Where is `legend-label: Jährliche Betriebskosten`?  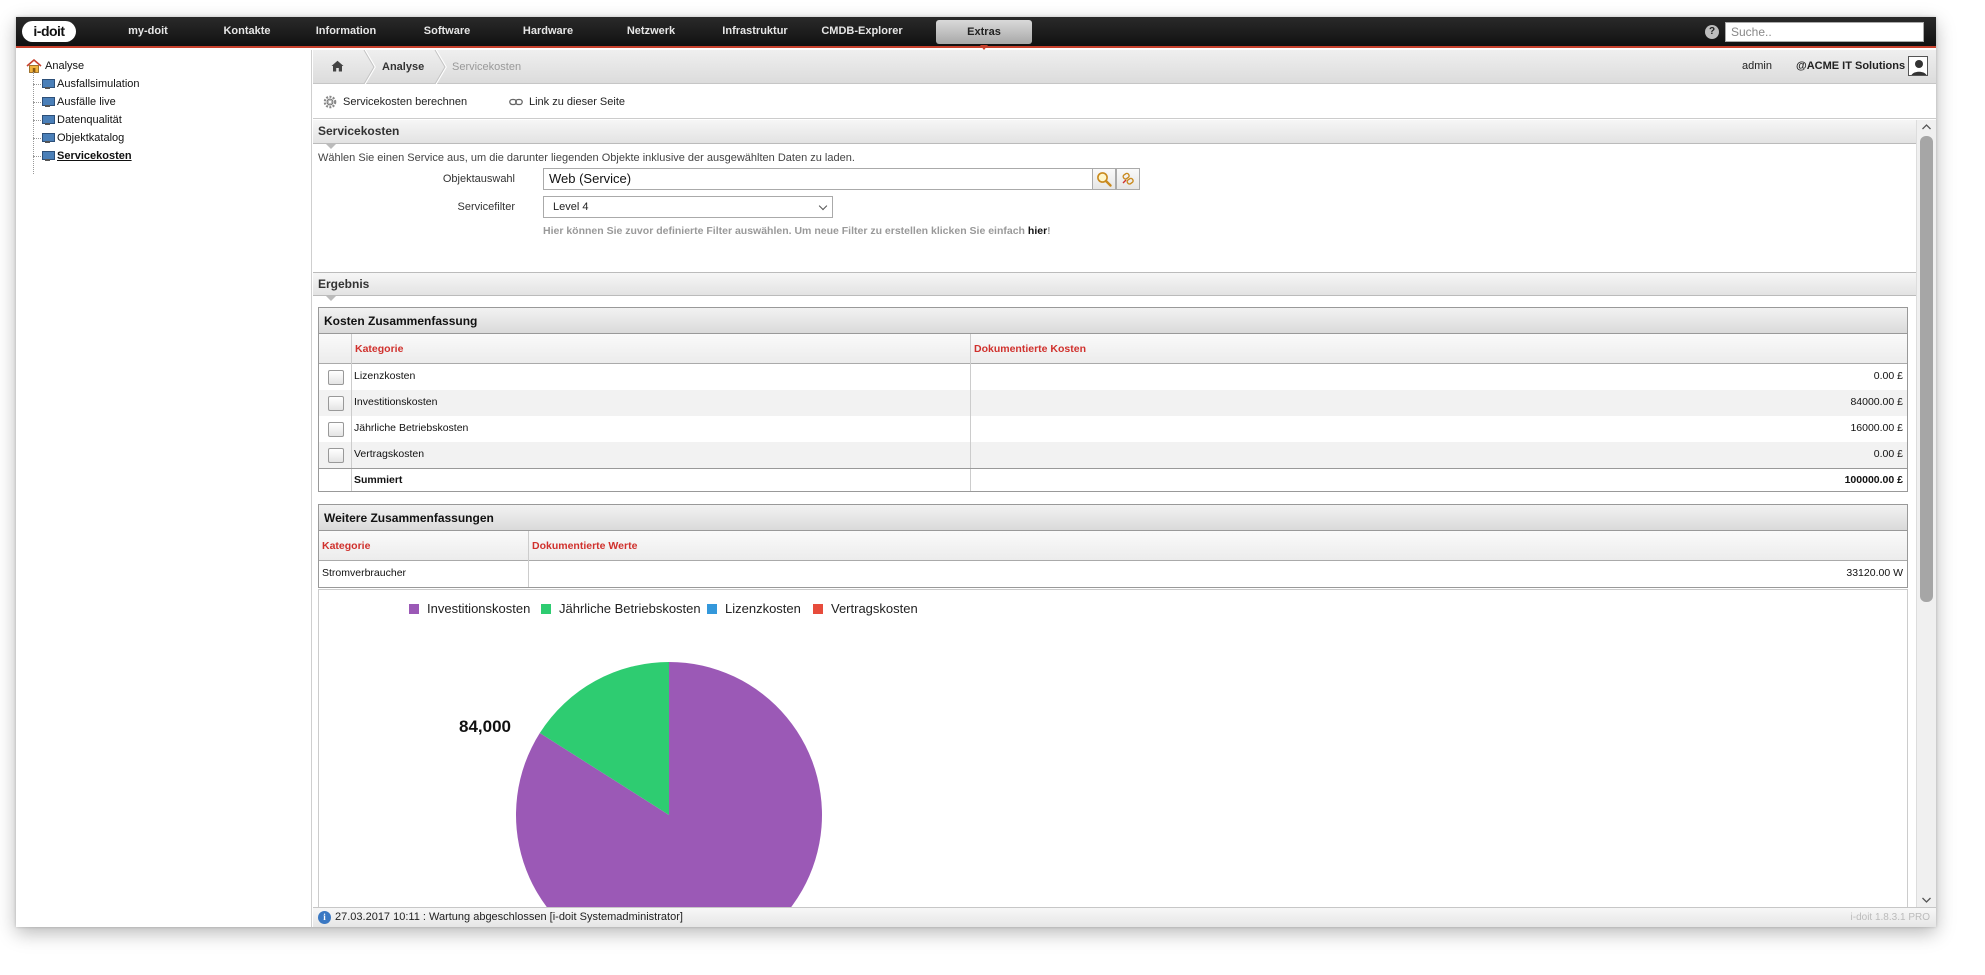
legend-label: Jährliche Betriebskosten is located at coordinates (630, 608).